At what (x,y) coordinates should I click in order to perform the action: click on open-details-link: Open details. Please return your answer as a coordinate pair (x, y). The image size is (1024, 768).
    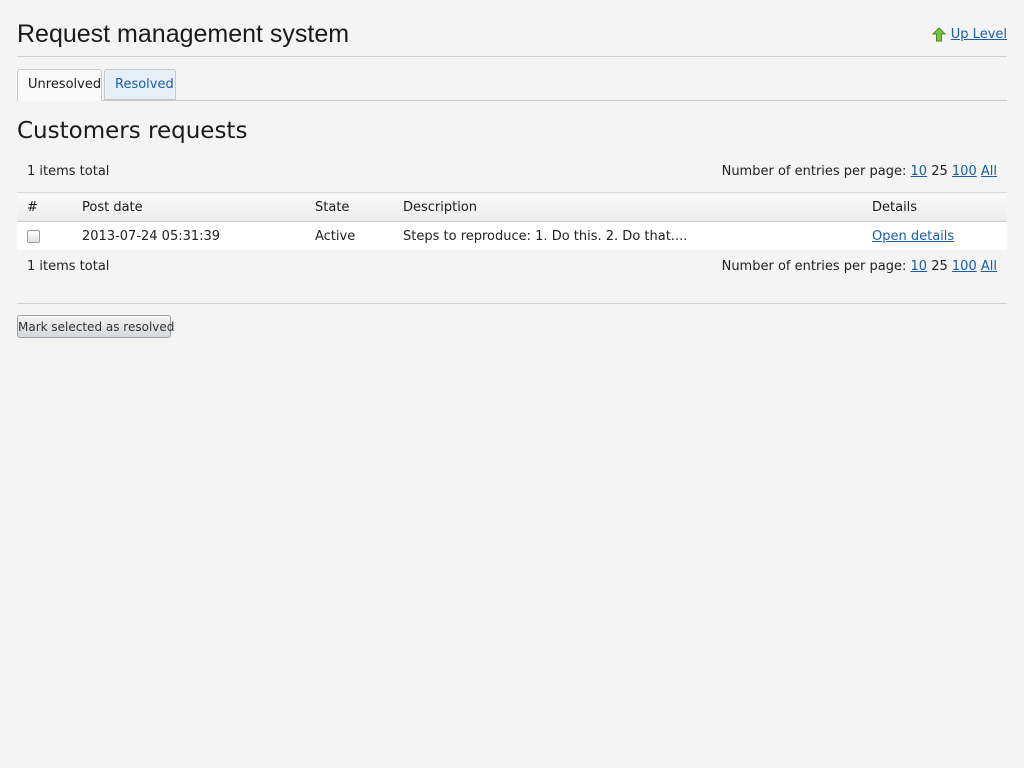
    Looking at the image, I should click on (913, 236).